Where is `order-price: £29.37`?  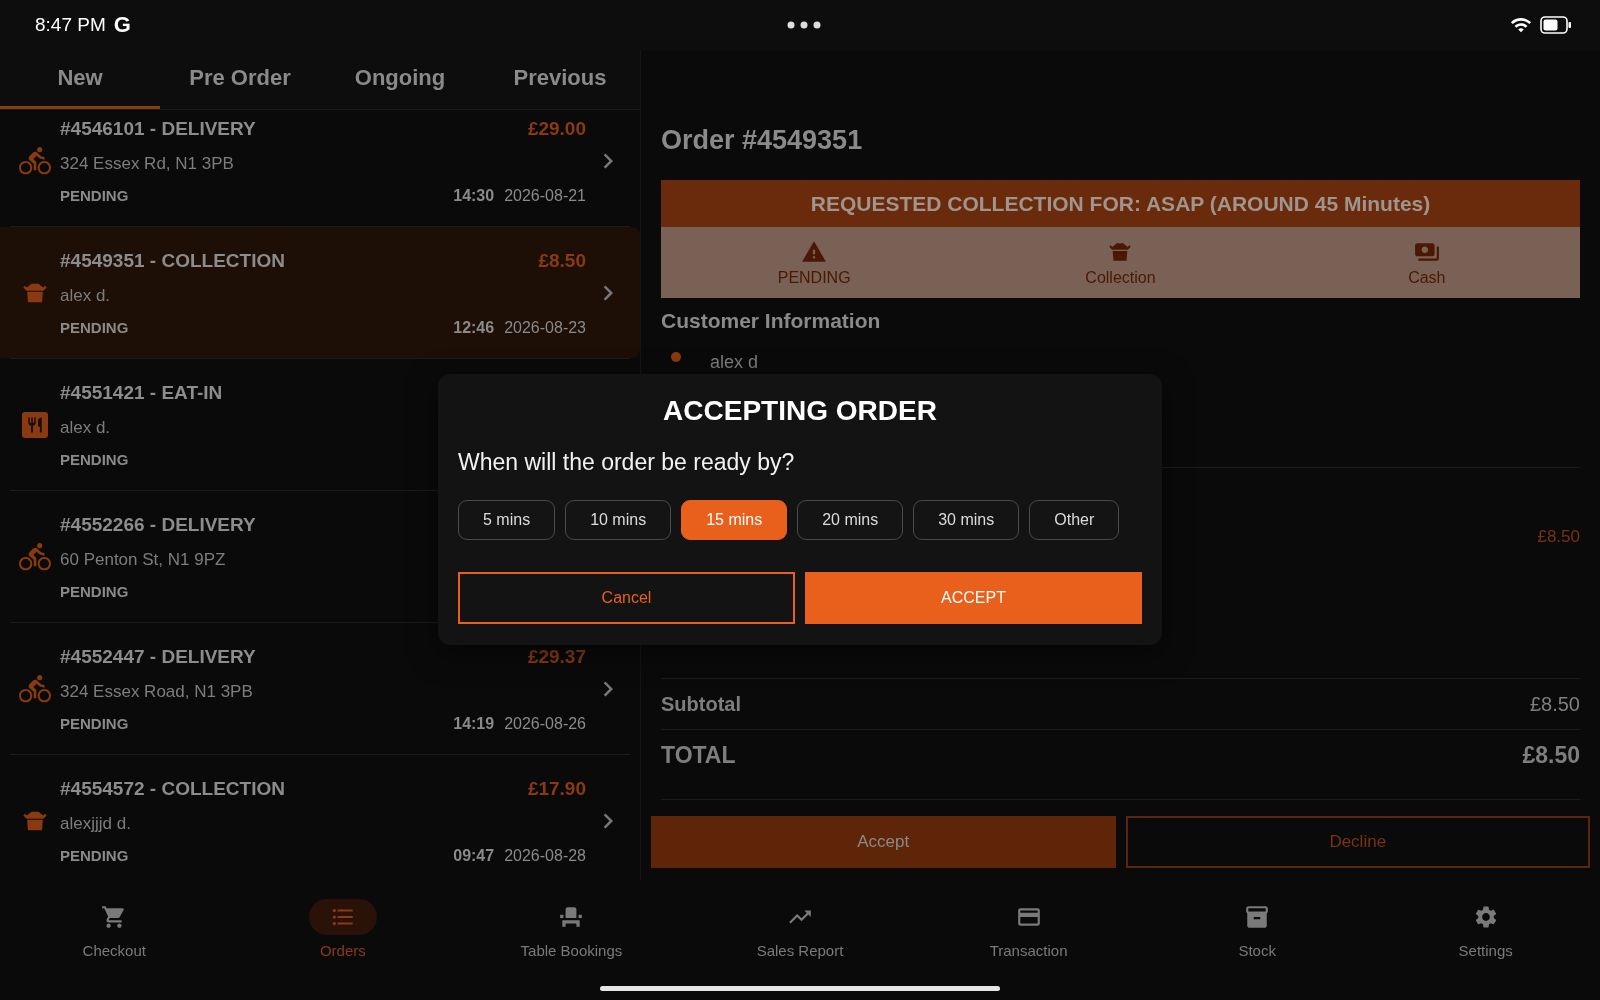 order-price: £29.37 is located at coordinates (556, 657).